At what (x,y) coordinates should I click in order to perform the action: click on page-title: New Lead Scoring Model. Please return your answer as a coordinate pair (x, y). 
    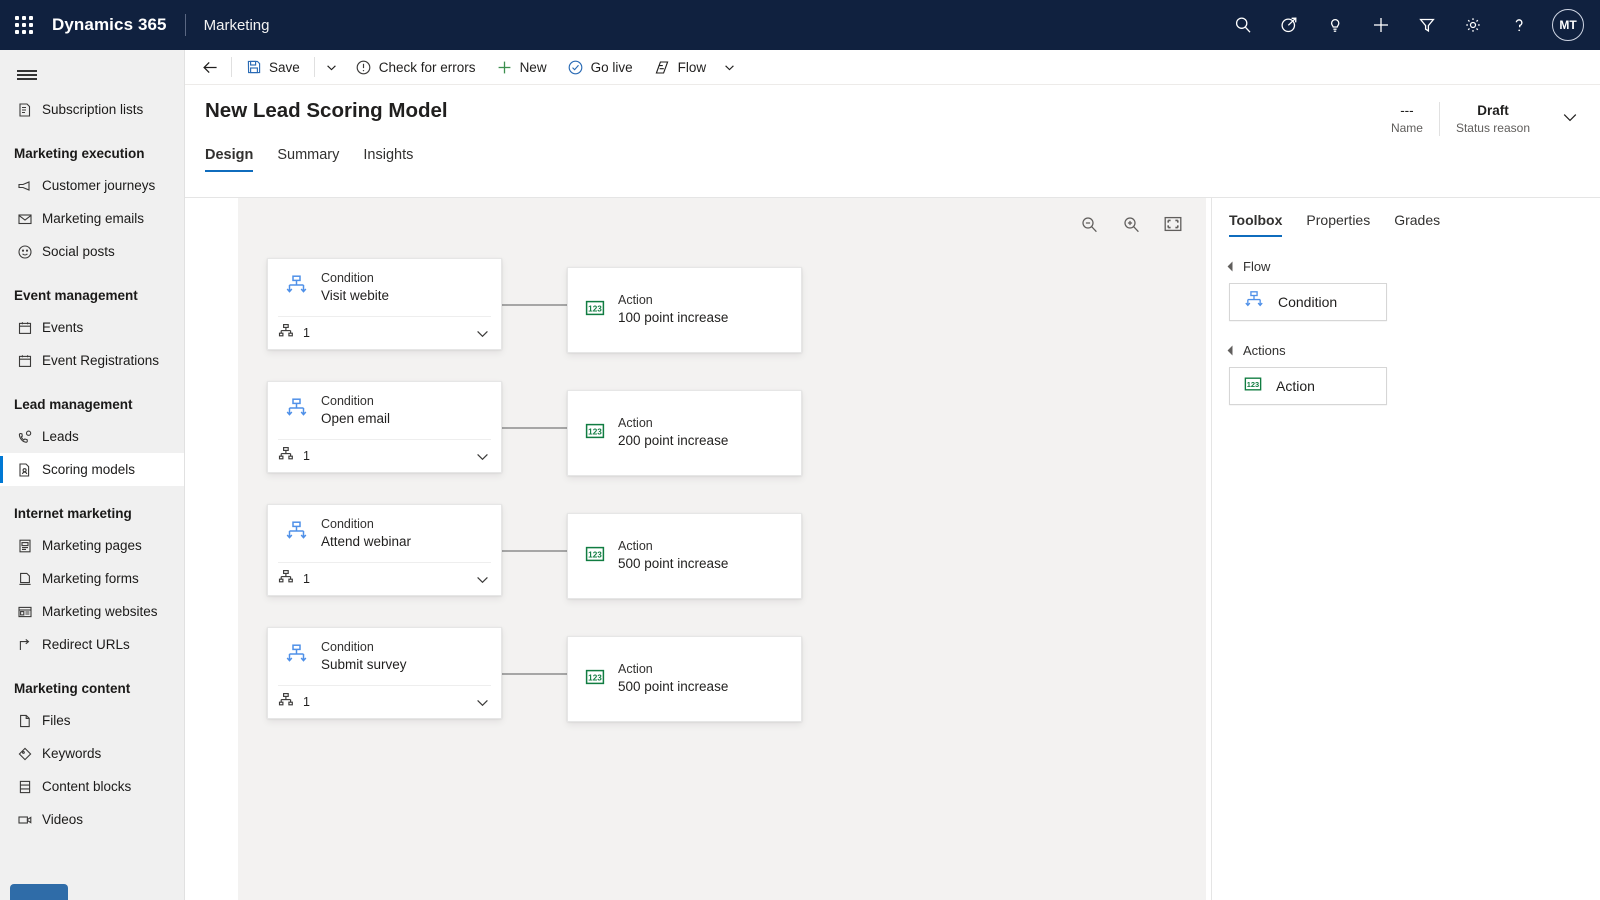
    Looking at the image, I should click on (326, 110).